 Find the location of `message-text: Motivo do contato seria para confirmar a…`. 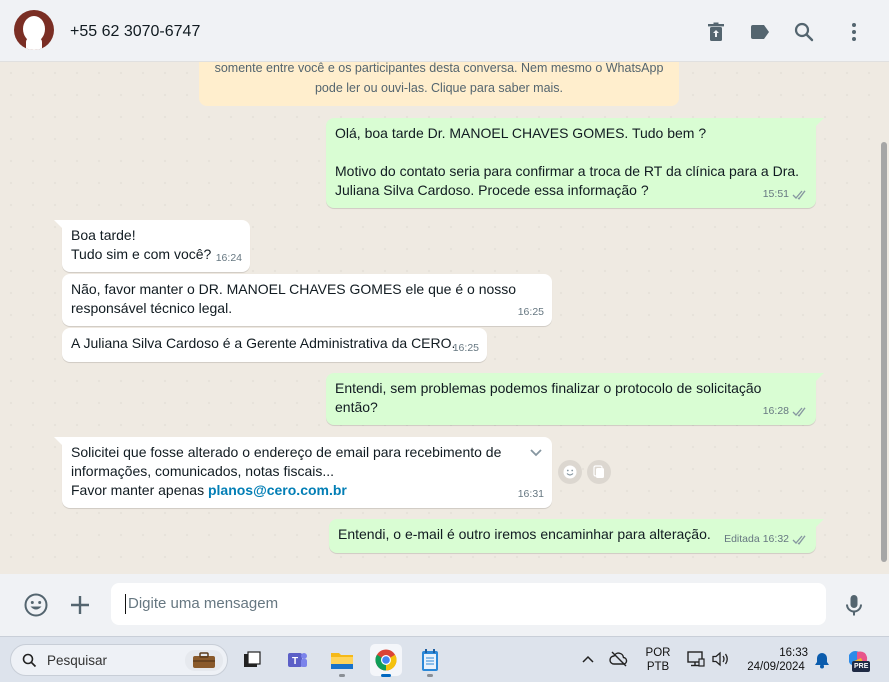

message-text: Motivo do contato seria para confirmar a… is located at coordinates (567, 171).